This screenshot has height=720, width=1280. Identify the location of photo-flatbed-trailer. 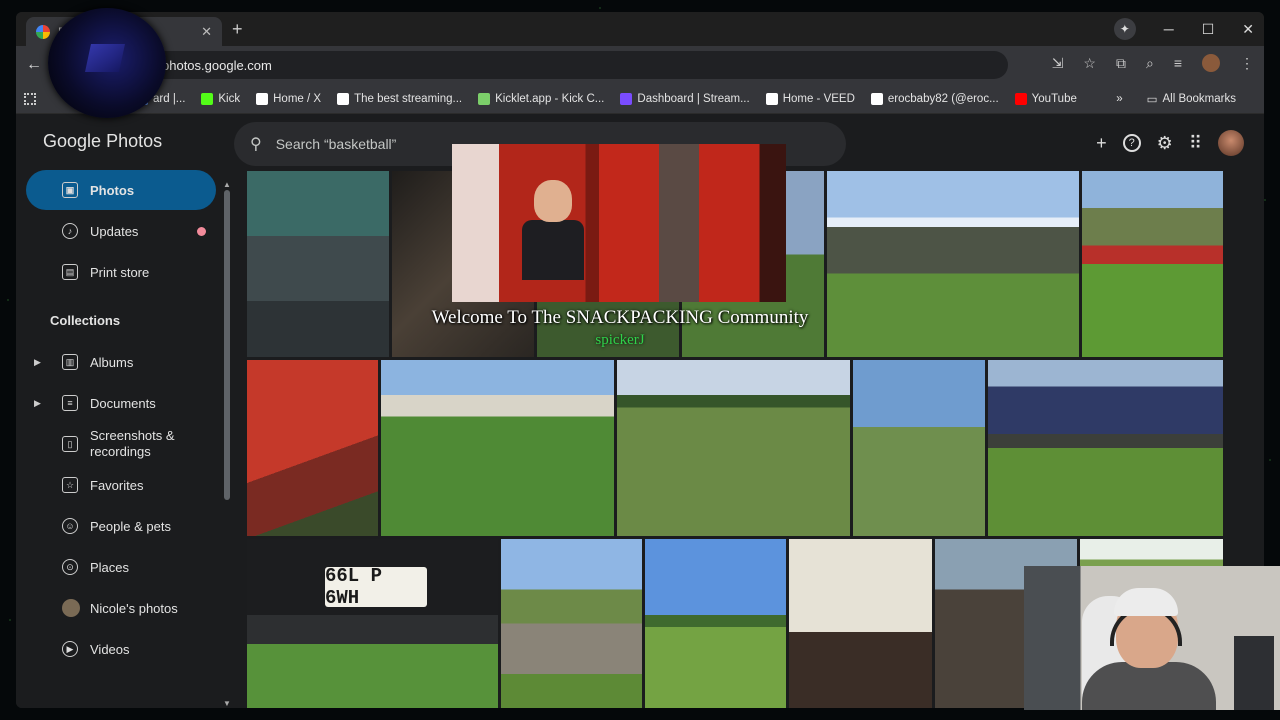
(571, 623).